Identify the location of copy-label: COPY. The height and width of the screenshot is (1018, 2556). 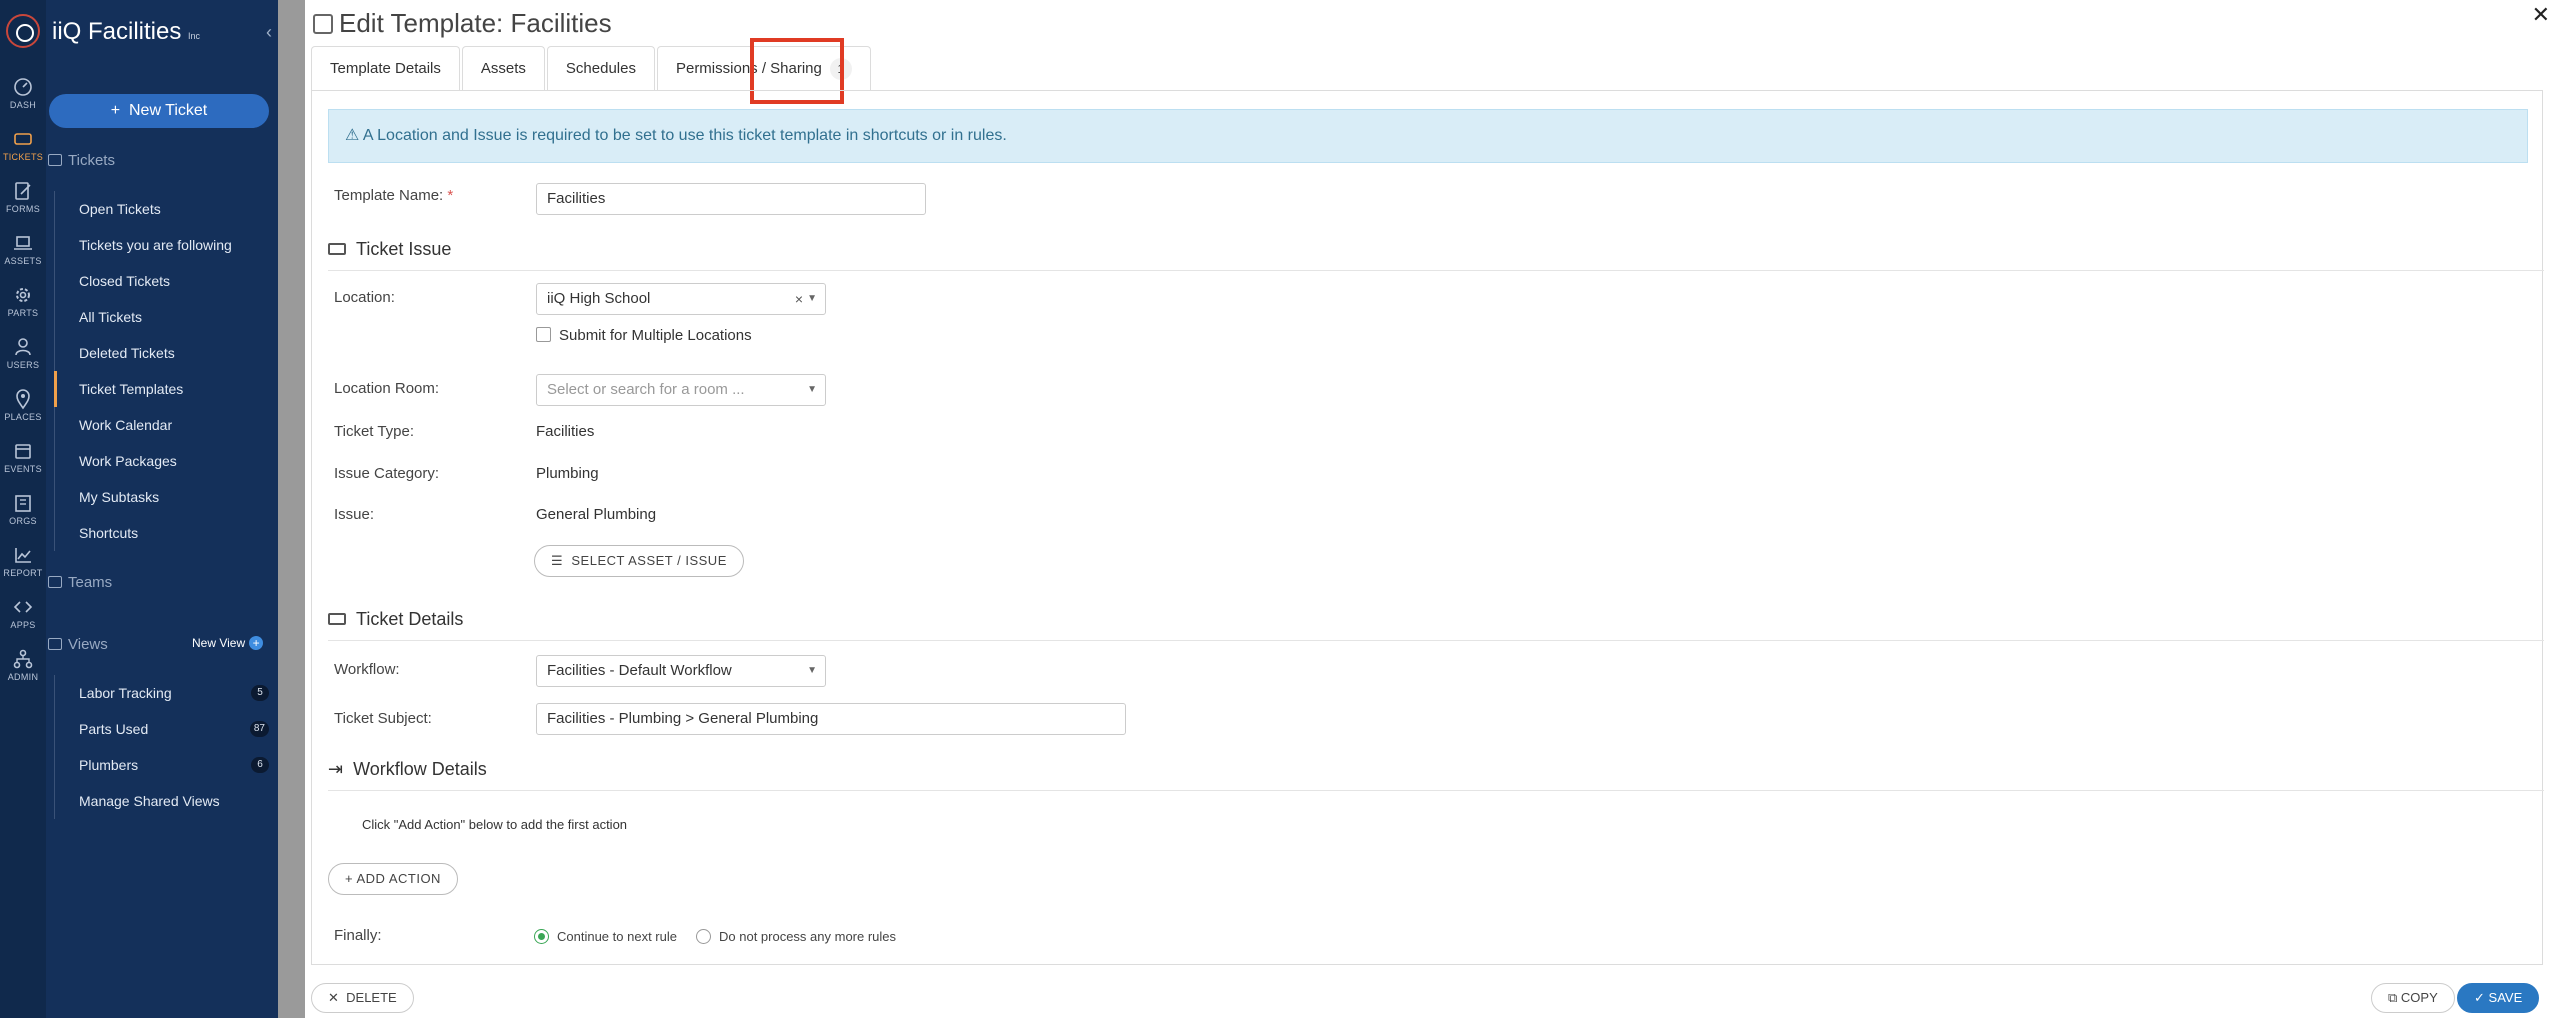
(2419, 997).